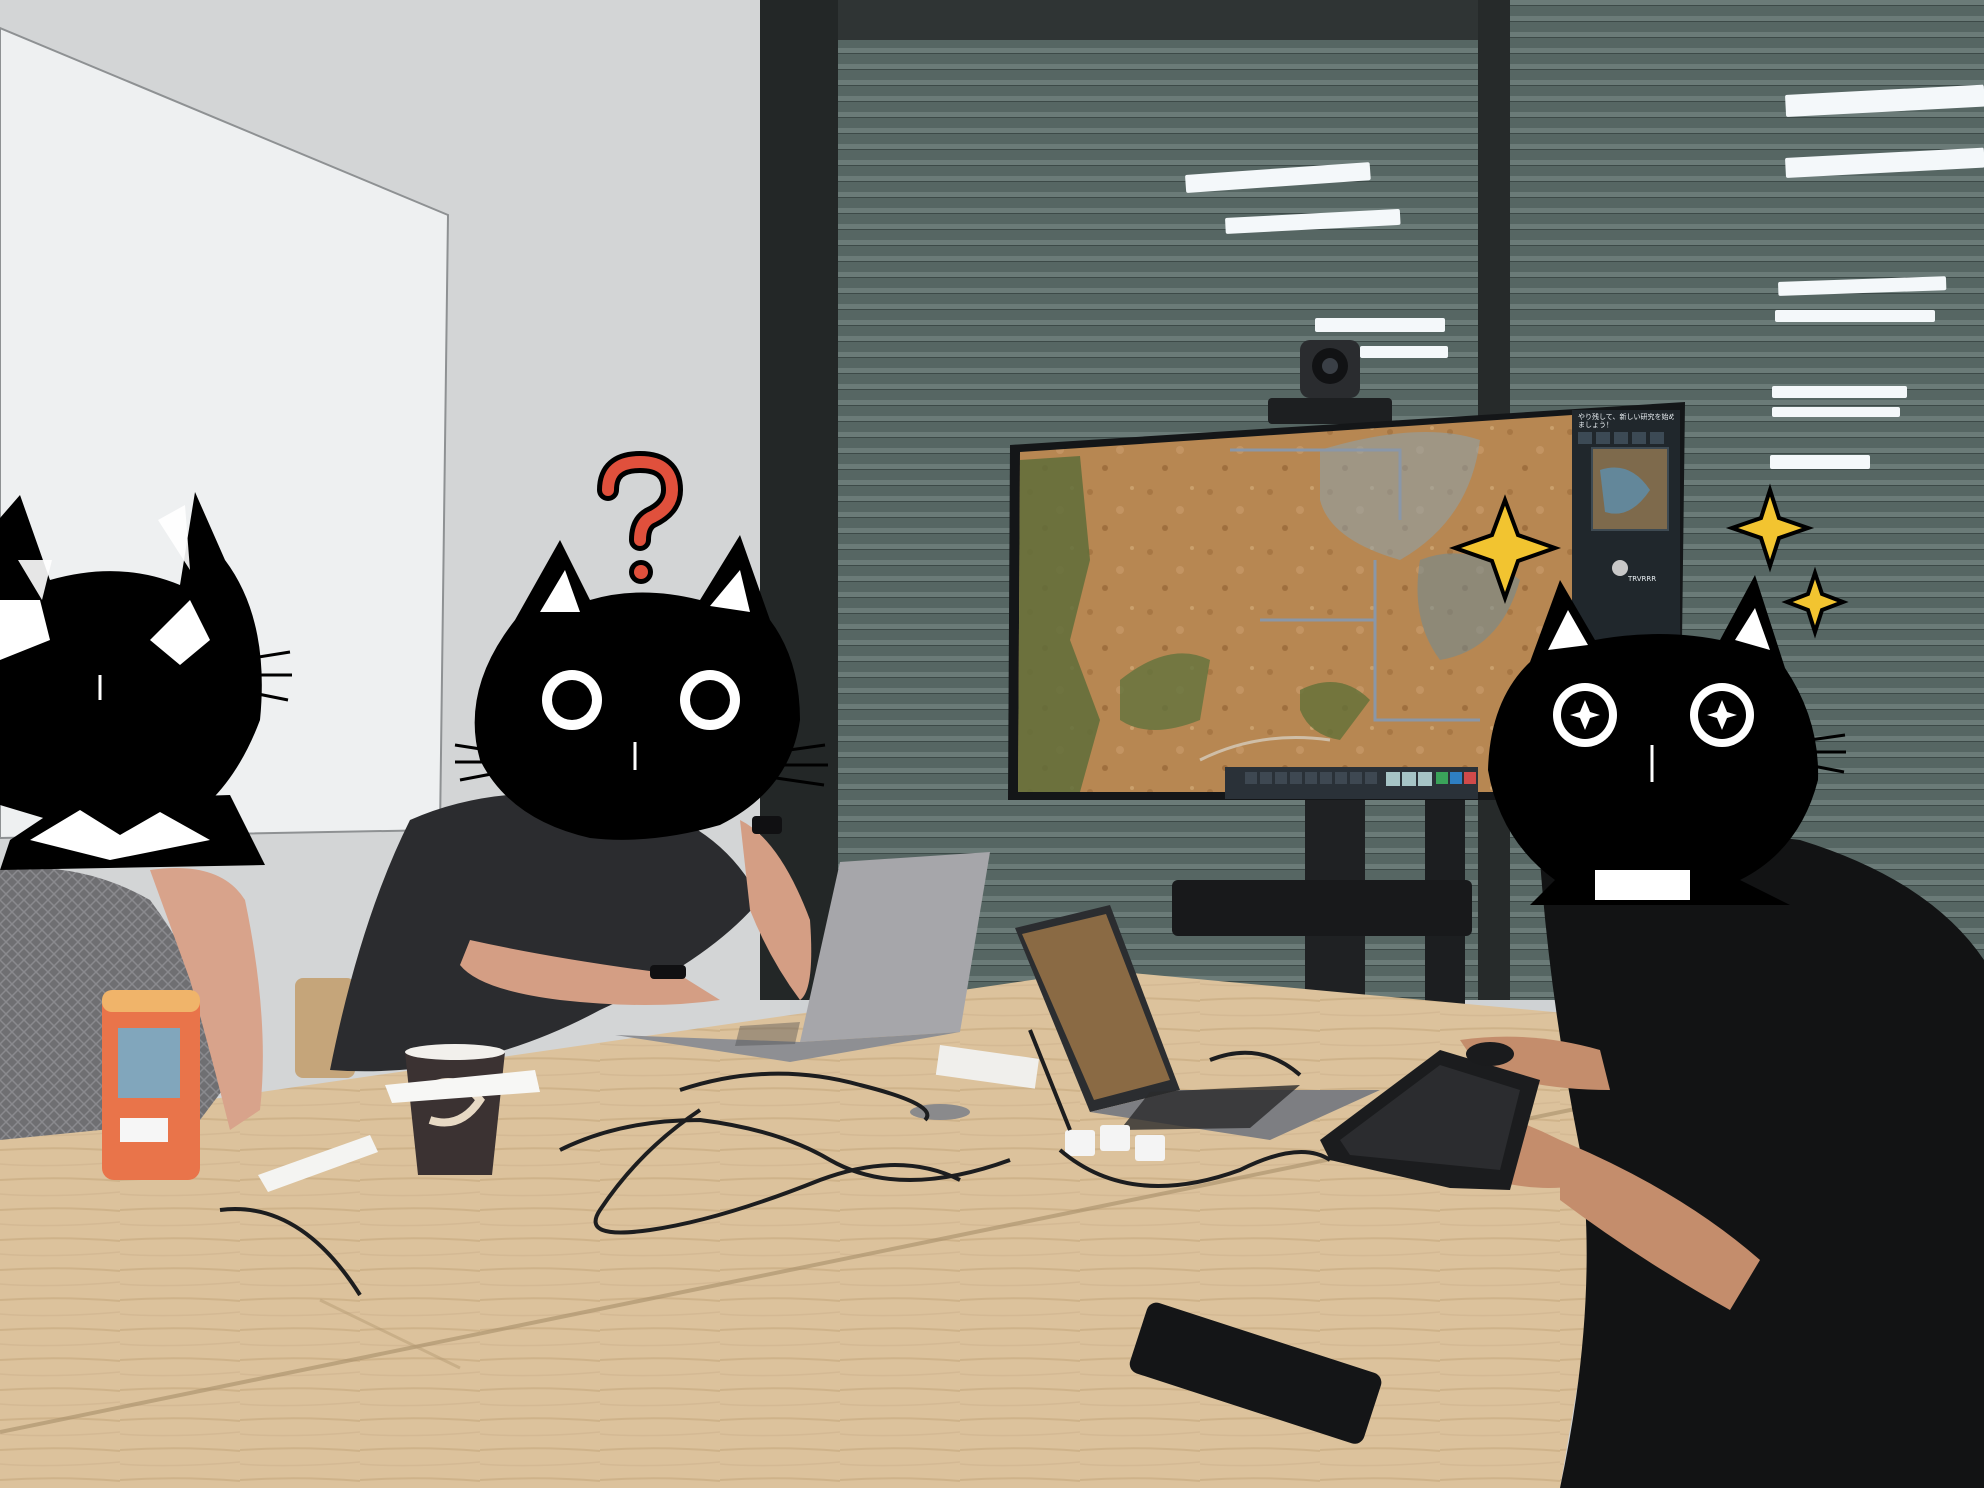 The width and height of the screenshot is (1984, 1488). I want to click on mouse, so click(1490, 1054).